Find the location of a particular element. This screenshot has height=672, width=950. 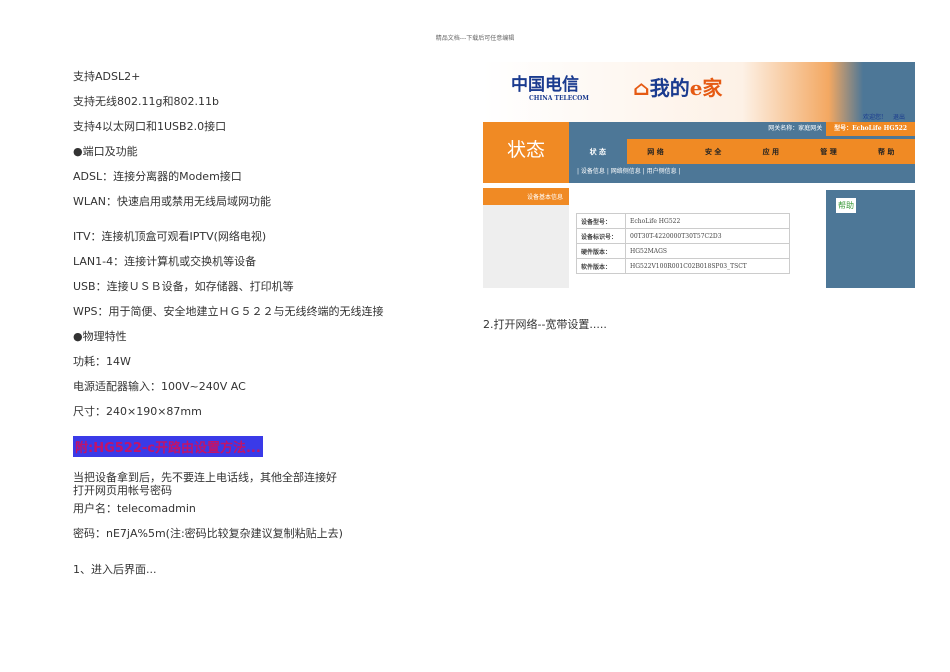

tabs: 状 态网 络安 全应 用管 理帮 助 is located at coordinates (742, 151).